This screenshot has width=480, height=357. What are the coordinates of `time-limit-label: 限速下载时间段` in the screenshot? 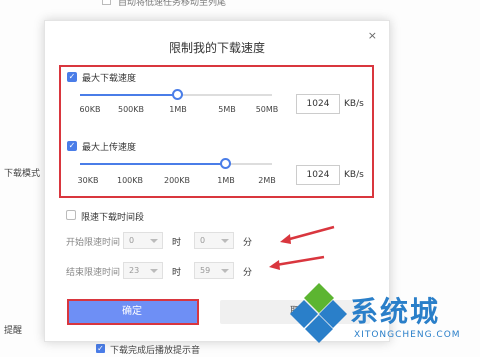 It's located at (113, 218).